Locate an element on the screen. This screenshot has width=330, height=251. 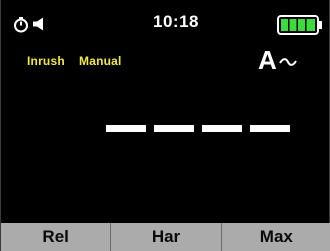
softkey-bar: Rel Har Max is located at coordinates (165, 237).